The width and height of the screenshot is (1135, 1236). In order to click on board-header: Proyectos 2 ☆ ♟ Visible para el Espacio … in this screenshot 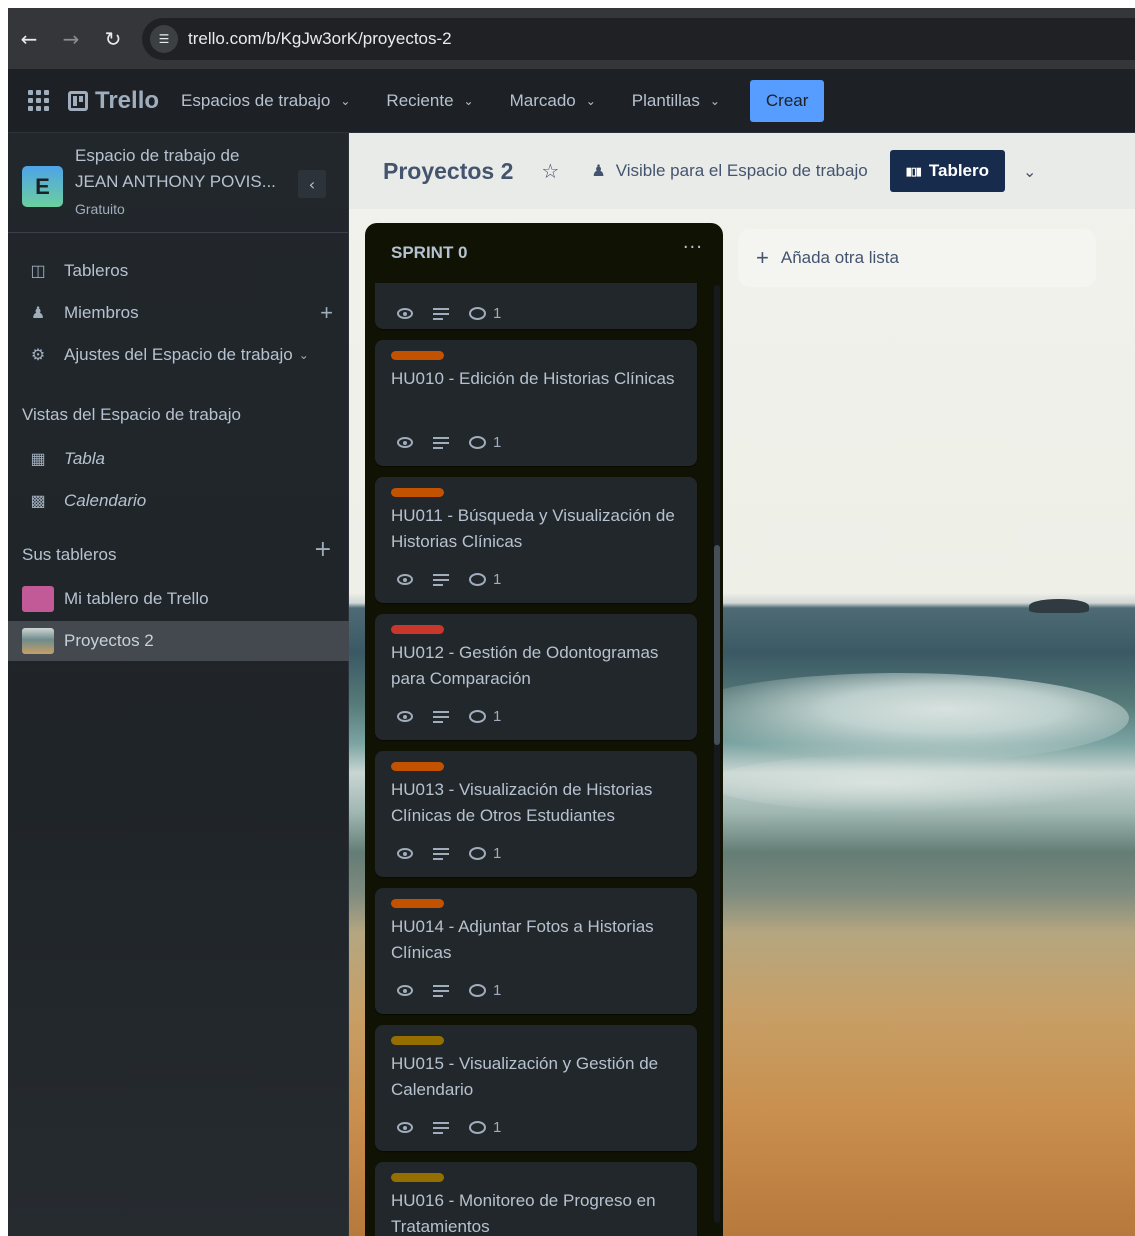, I will do `click(742, 171)`.